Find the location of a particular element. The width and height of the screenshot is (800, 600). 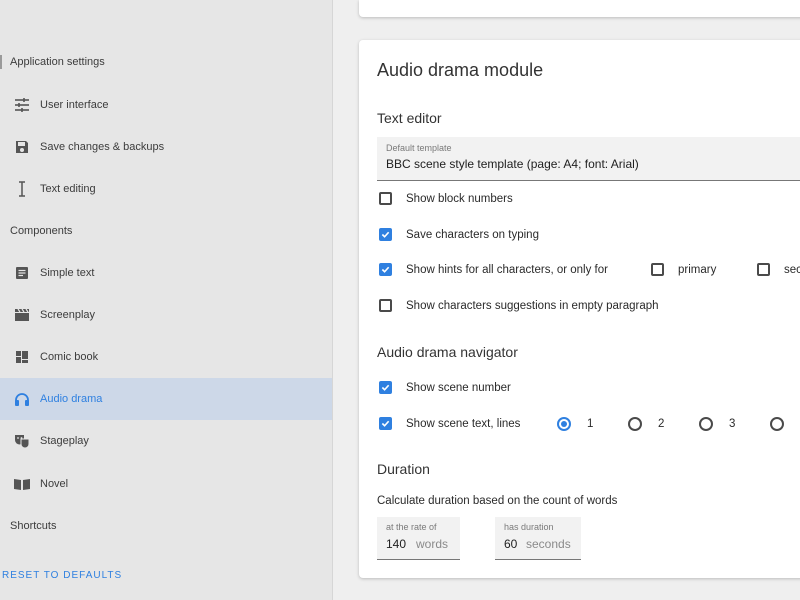

hint-primary-row: primary is located at coordinates (683, 269).